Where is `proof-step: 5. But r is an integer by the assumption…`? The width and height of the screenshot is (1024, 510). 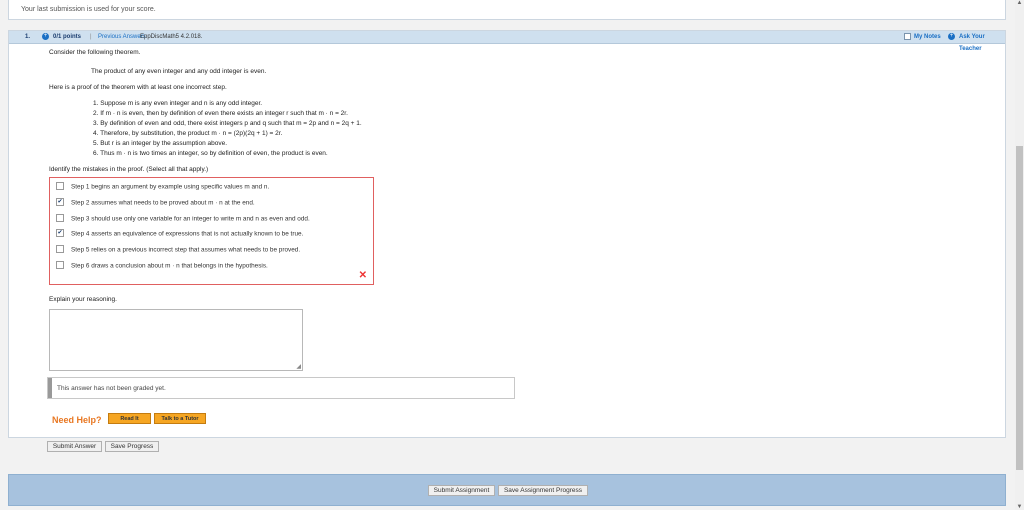 proof-step: 5. But r is an integer by the assumption… is located at coordinates (160, 143).